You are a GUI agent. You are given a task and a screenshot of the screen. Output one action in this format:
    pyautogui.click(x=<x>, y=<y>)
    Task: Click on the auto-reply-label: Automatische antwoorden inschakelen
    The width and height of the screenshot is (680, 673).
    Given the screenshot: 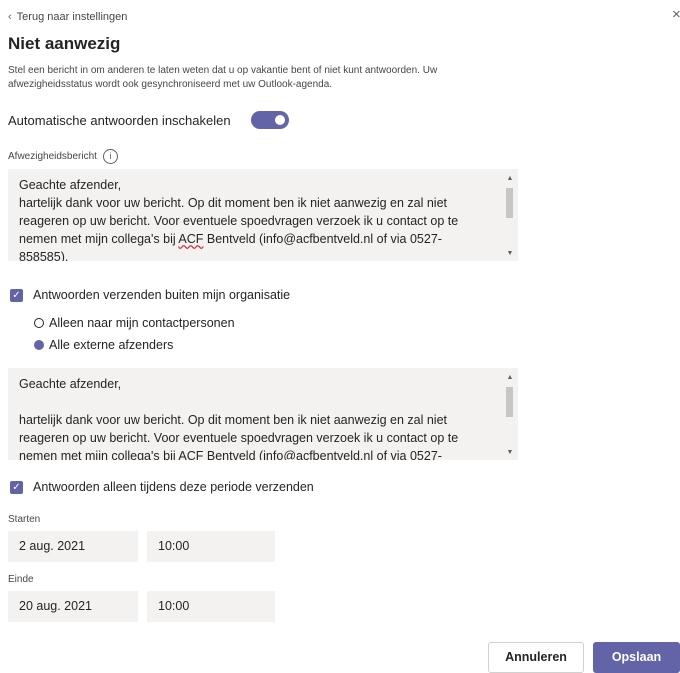 What is the action you would take?
    pyautogui.click(x=119, y=120)
    